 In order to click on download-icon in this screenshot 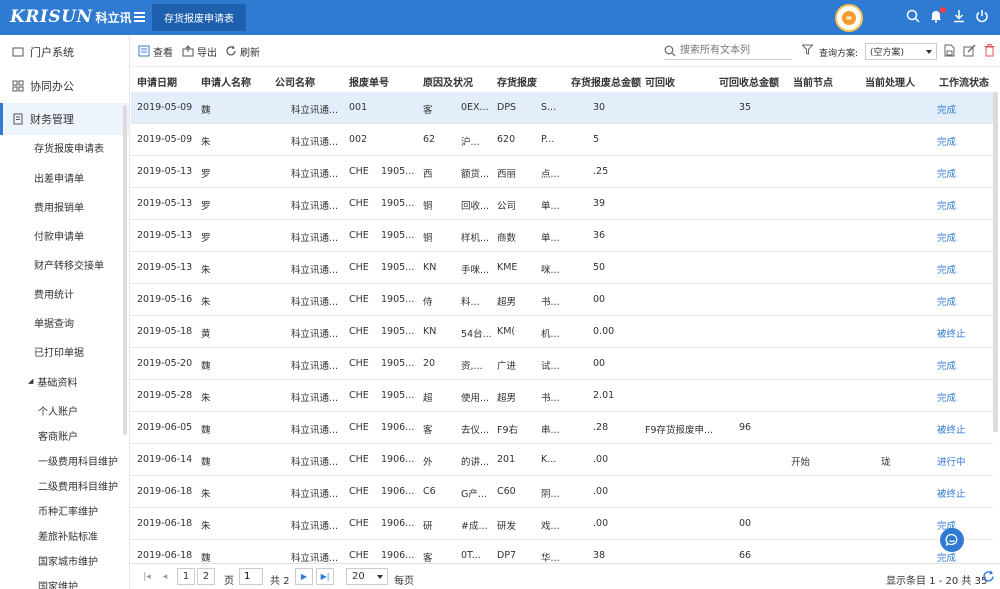, I will do `click(960, 17)`.